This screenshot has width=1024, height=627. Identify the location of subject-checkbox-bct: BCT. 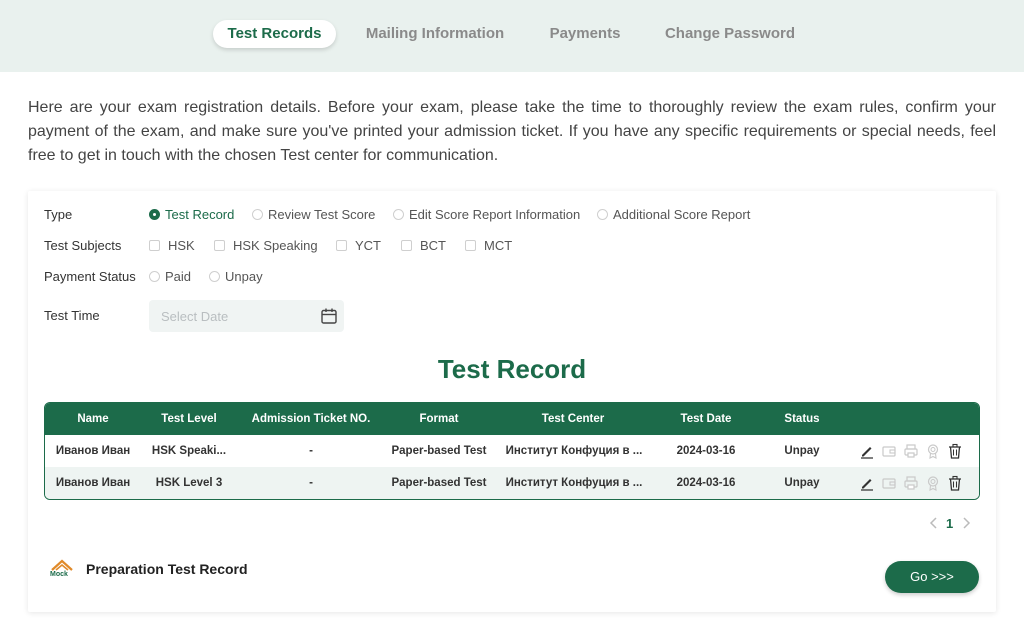
(423, 245).